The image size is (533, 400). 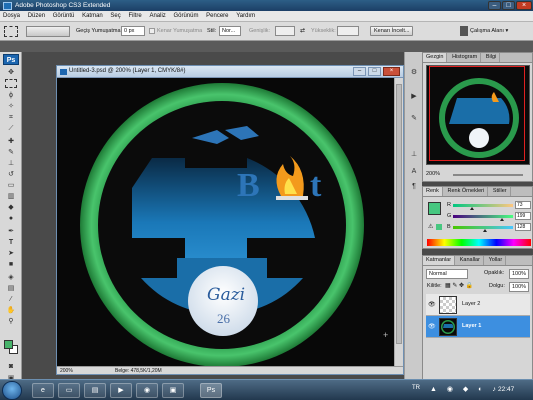 I want to click on path-selection-tool-icon: ➤, so click(x=11, y=253).